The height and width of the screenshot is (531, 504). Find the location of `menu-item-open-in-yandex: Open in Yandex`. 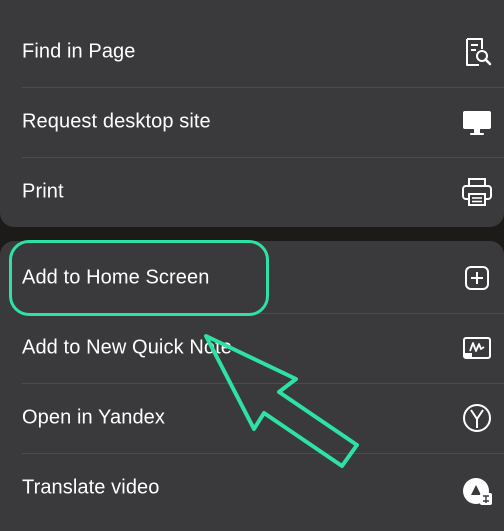

menu-item-open-in-yandex: Open in Yandex is located at coordinates (252, 418).